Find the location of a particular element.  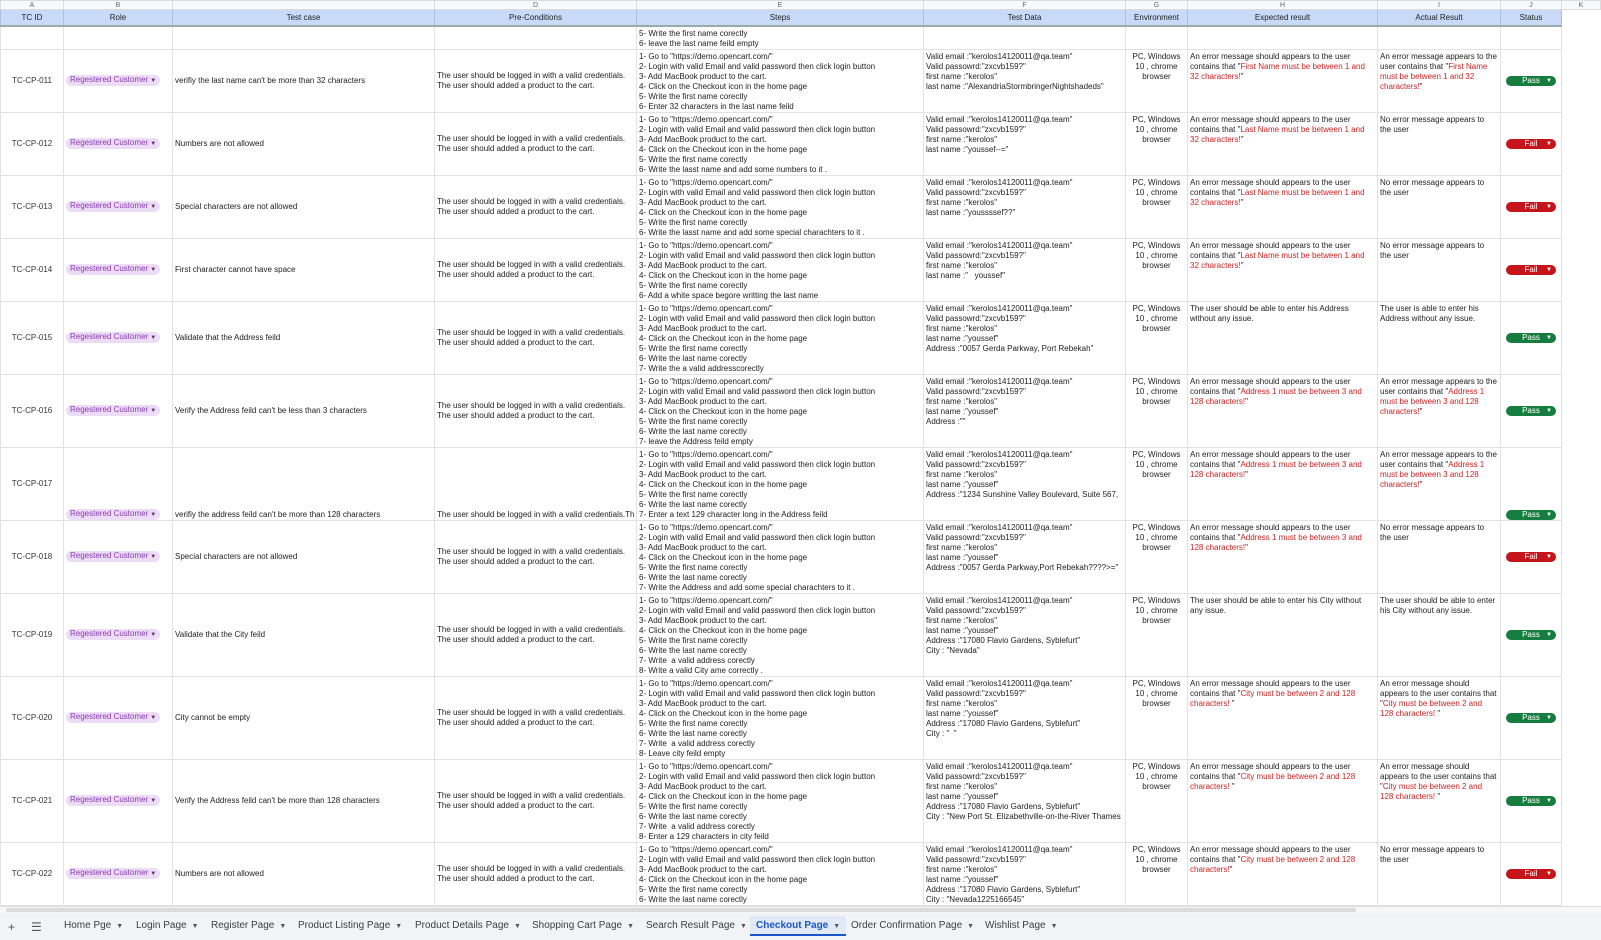

tab-search-result-page: Search Result Page ▼ is located at coordinates (696, 926).